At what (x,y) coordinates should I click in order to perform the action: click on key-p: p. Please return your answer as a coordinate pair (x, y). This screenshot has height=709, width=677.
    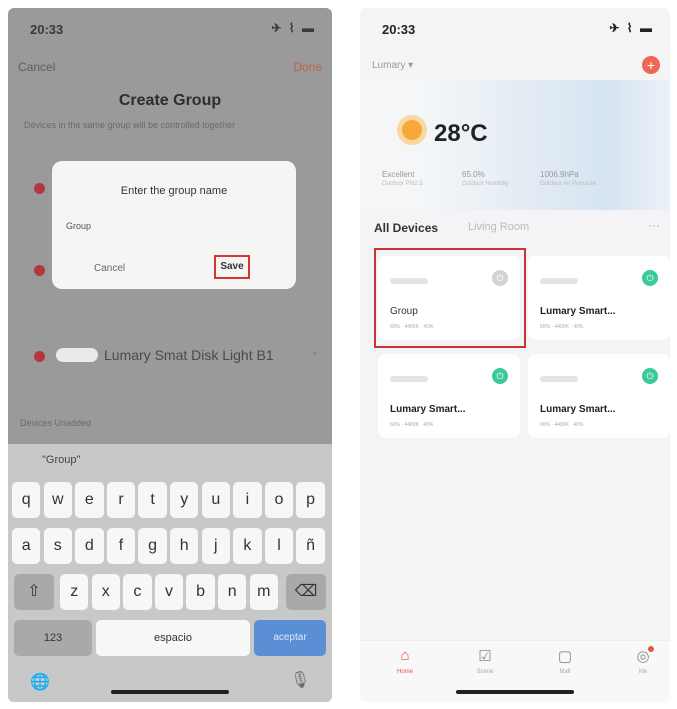
    Looking at the image, I should click on (310, 500).